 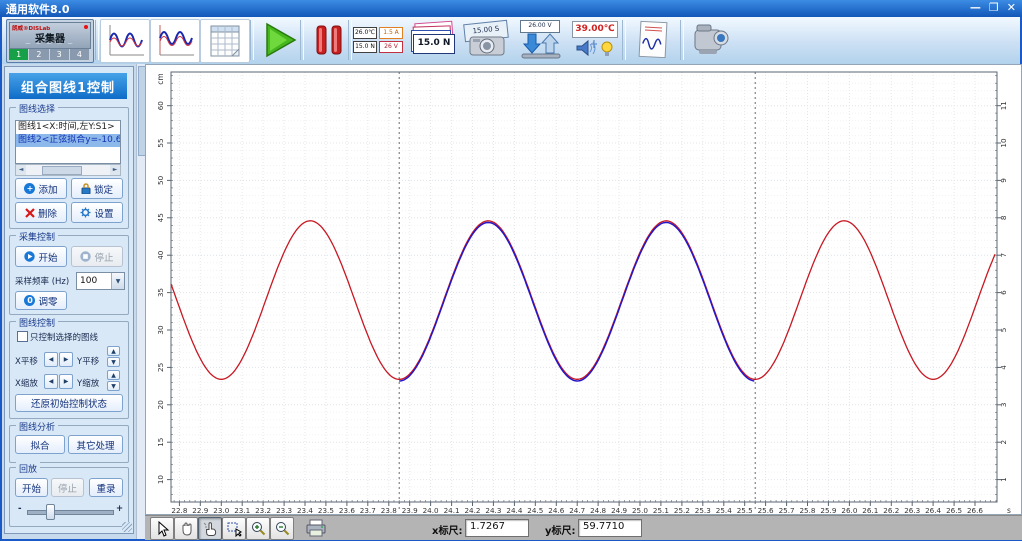 I want to click on collector-device-button: 朗威®DISLab 采集器 — — — — — 1 2 3 4, so click(x=50, y=41).